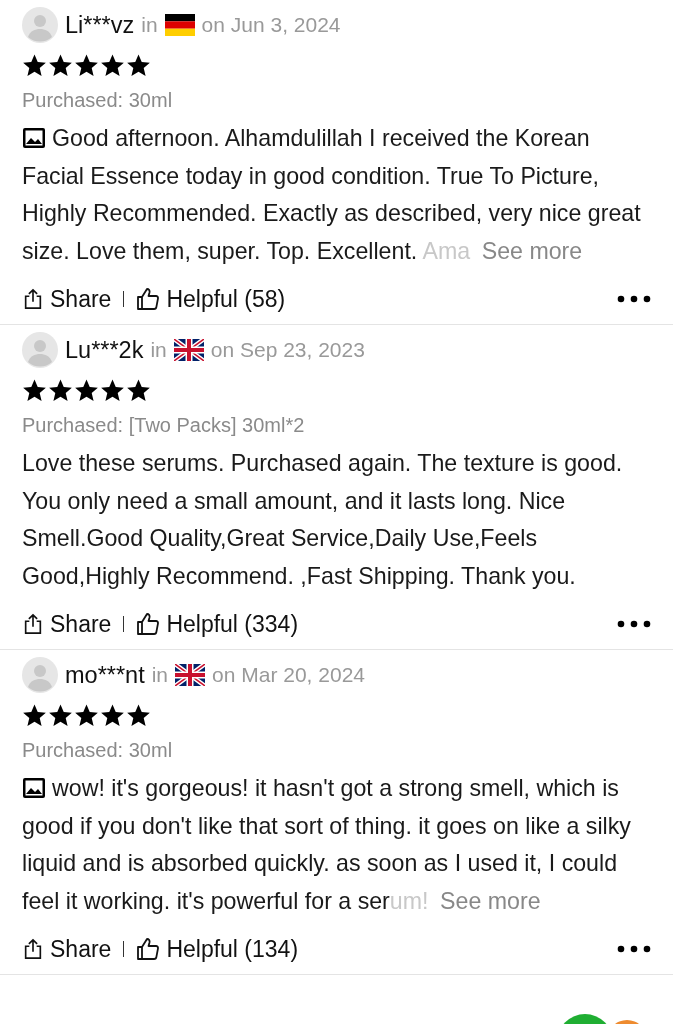  I want to click on helpful-button: Helpful (58), so click(211, 299).